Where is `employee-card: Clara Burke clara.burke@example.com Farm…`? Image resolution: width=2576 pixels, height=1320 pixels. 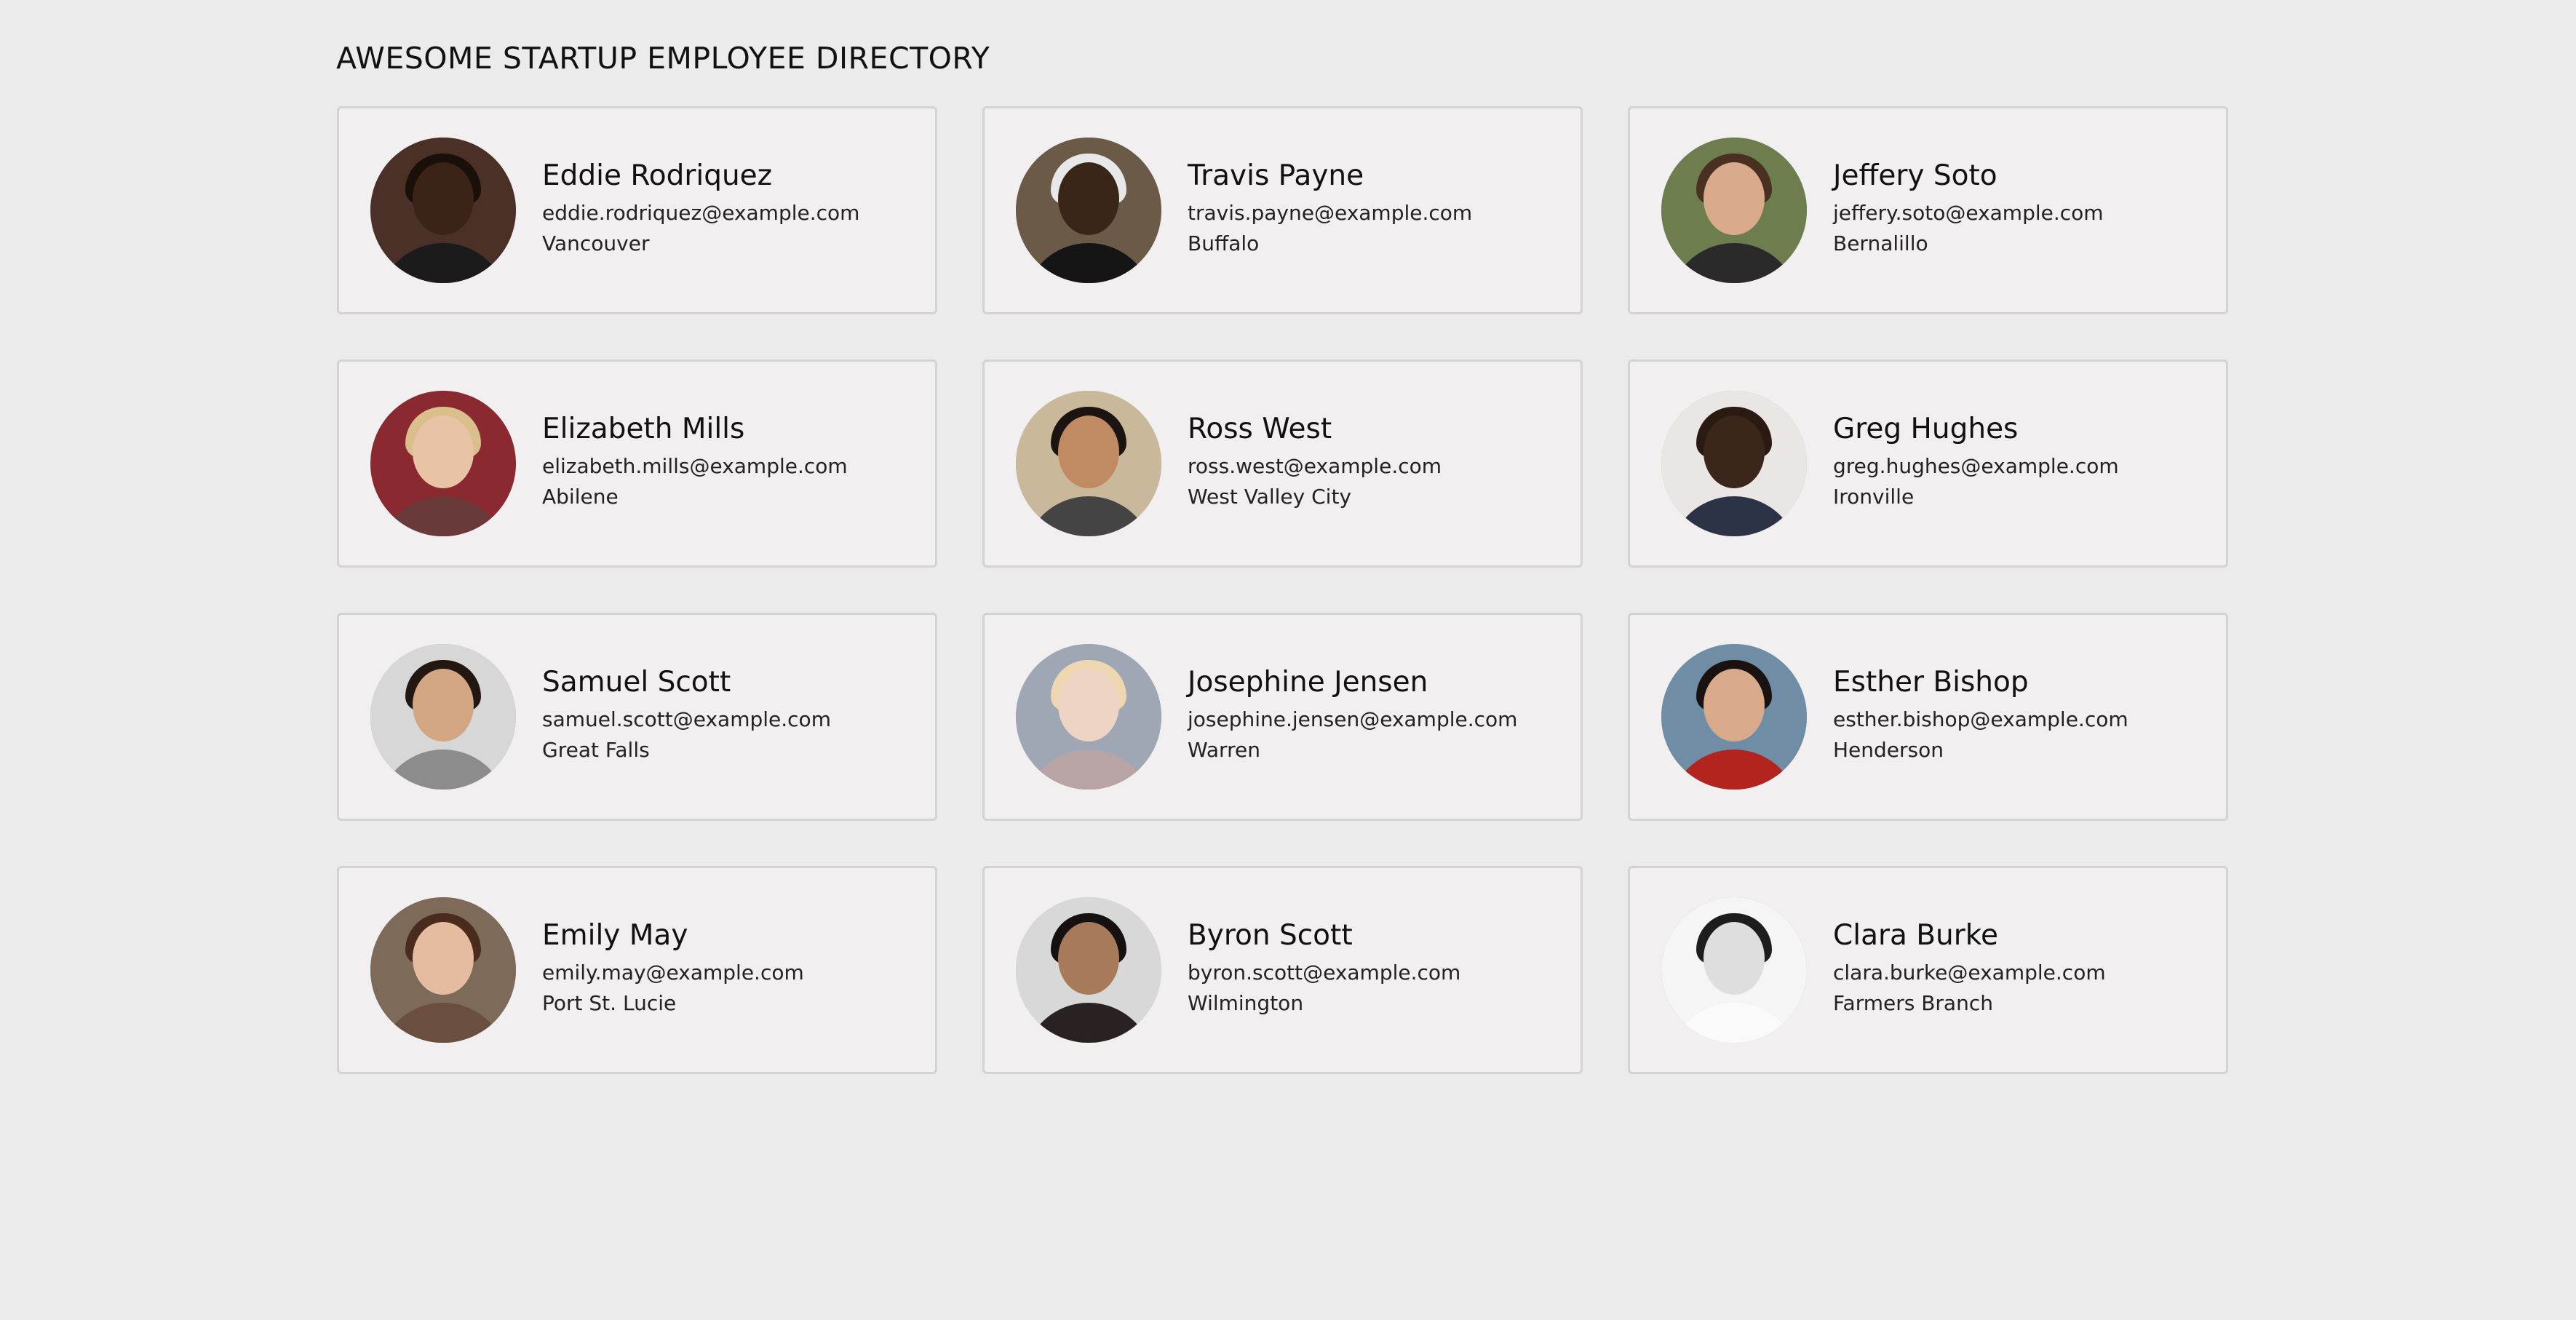
employee-card: Clara Burke clara.burke@example.com Farm… is located at coordinates (1928, 970).